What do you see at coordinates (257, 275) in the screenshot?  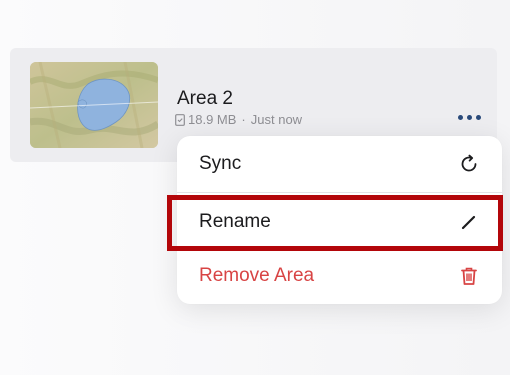 I see `menu-item-label: Remove Area` at bounding box center [257, 275].